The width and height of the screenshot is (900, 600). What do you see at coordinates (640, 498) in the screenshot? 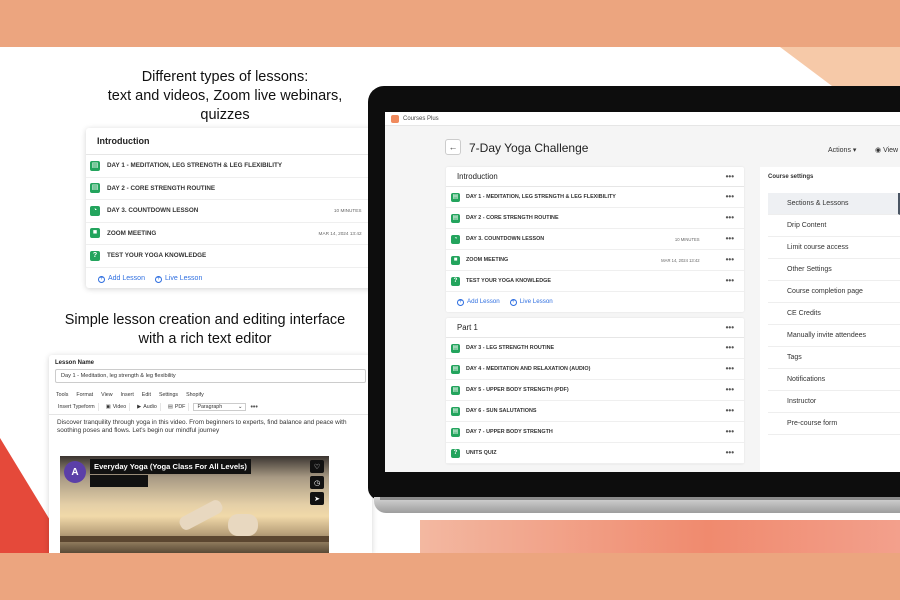
I see `laptop-hinge` at bounding box center [640, 498].